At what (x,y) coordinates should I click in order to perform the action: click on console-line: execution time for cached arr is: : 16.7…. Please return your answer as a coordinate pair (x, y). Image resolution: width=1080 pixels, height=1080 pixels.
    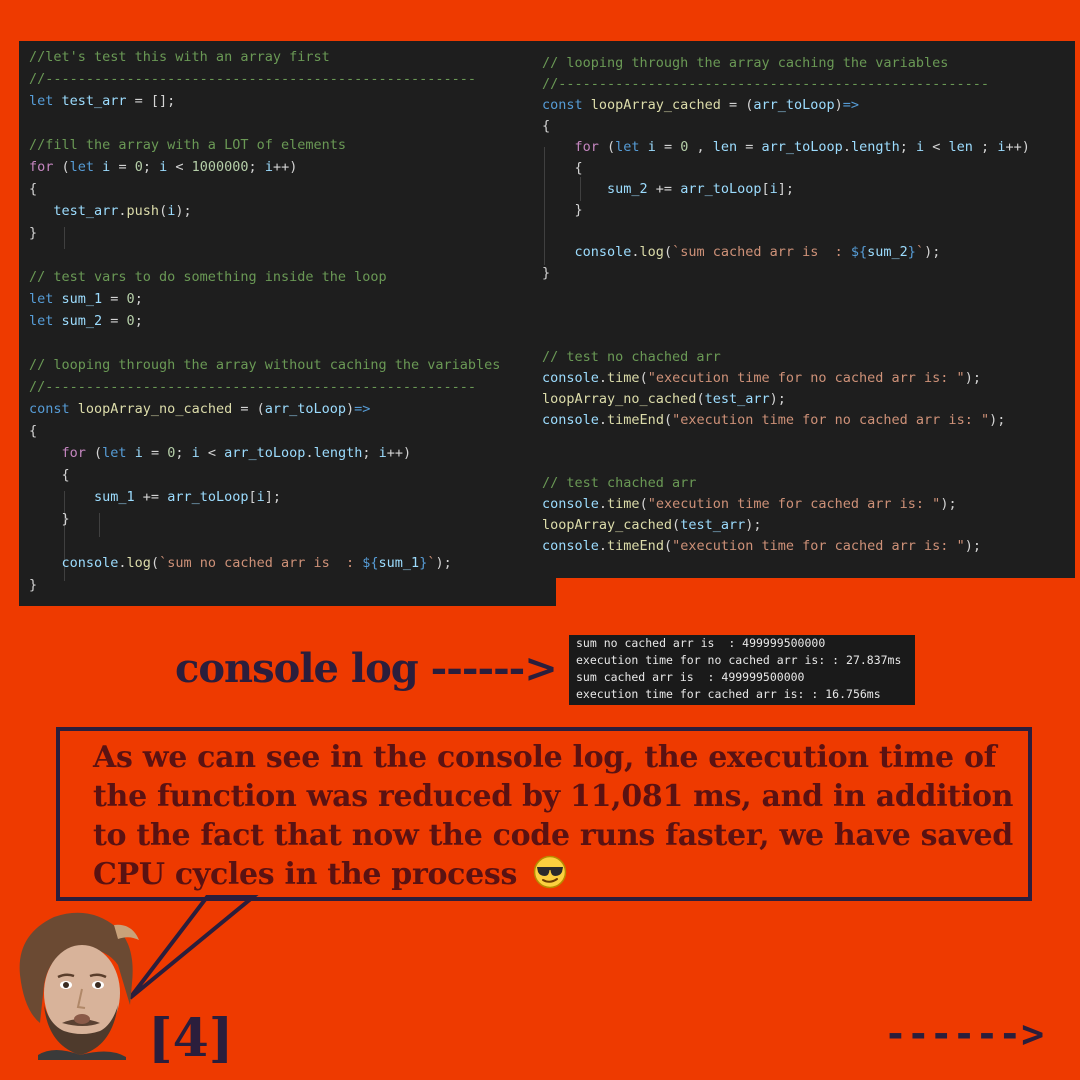
    Looking at the image, I should click on (728, 694).